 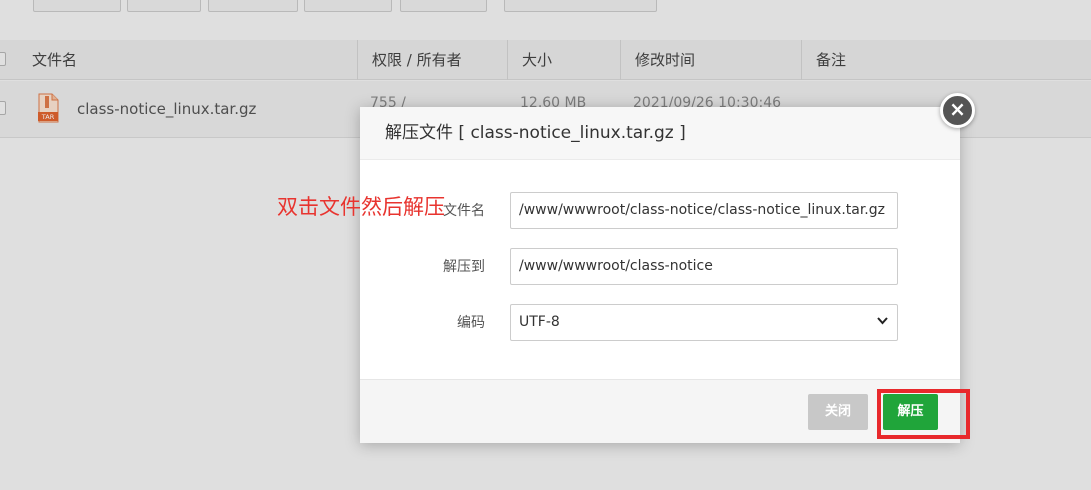 What do you see at coordinates (923, 414) in the screenshot?
I see `highlight-box` at bounding box center [923, 414].